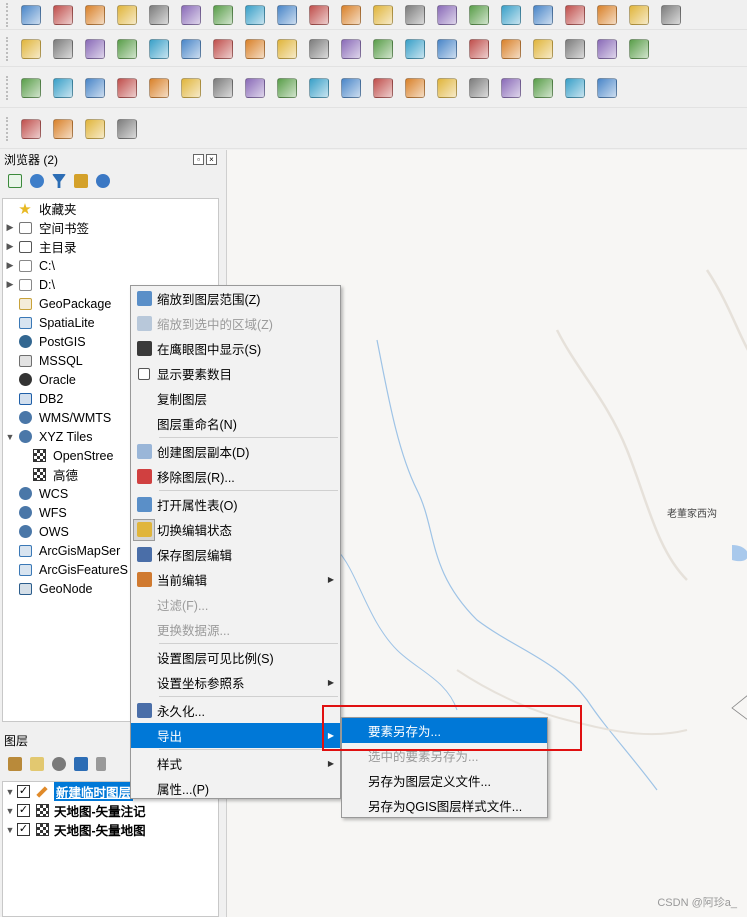 The image size is (747, 917). What do you see at coordinates (198, 159) in the screenshot?
I see `float-panel-icon: ▫` at bounding box center [198, 159].